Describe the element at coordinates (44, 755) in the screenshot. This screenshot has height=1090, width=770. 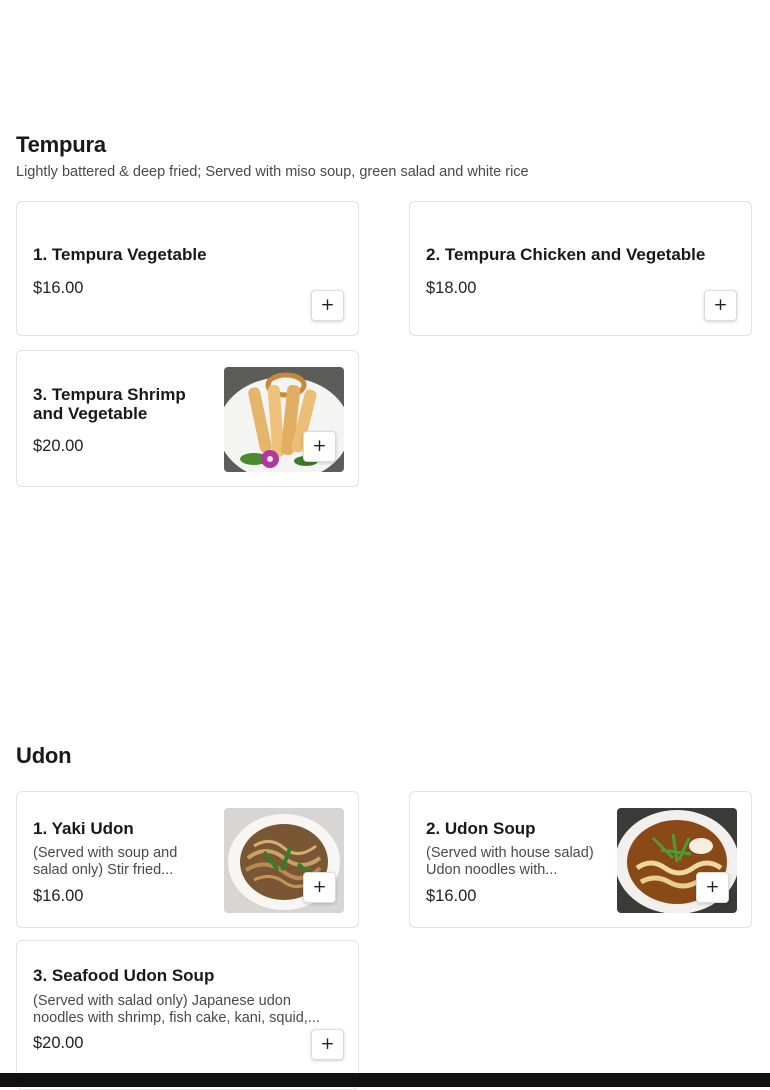
I see `section-title-udon: Udon` at that location.